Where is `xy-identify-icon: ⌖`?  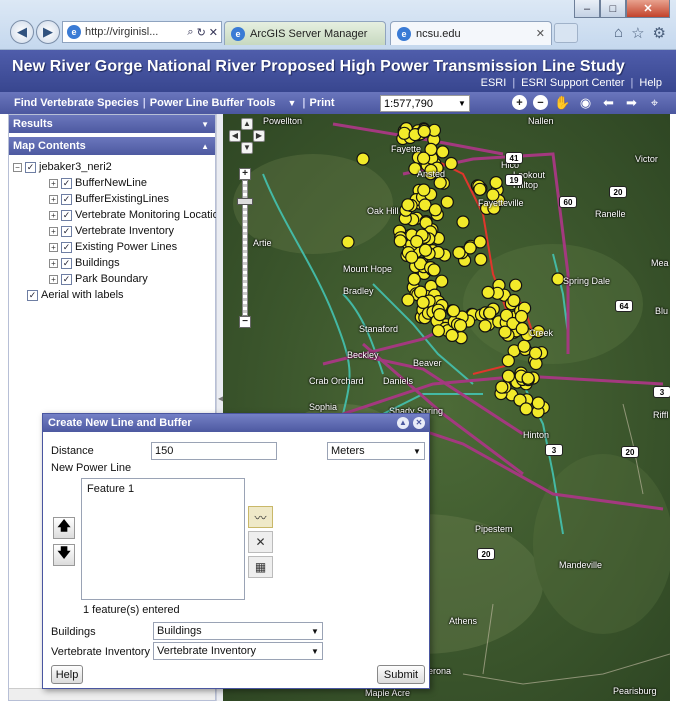
xy-identify-icon: ⌖ is located at coordinates (654, 102).